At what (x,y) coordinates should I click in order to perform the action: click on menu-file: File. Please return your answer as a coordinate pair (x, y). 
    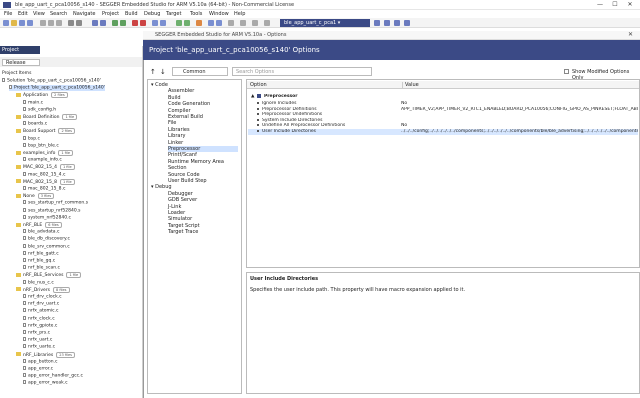
    Looking at the image, I should click on (8, 14).